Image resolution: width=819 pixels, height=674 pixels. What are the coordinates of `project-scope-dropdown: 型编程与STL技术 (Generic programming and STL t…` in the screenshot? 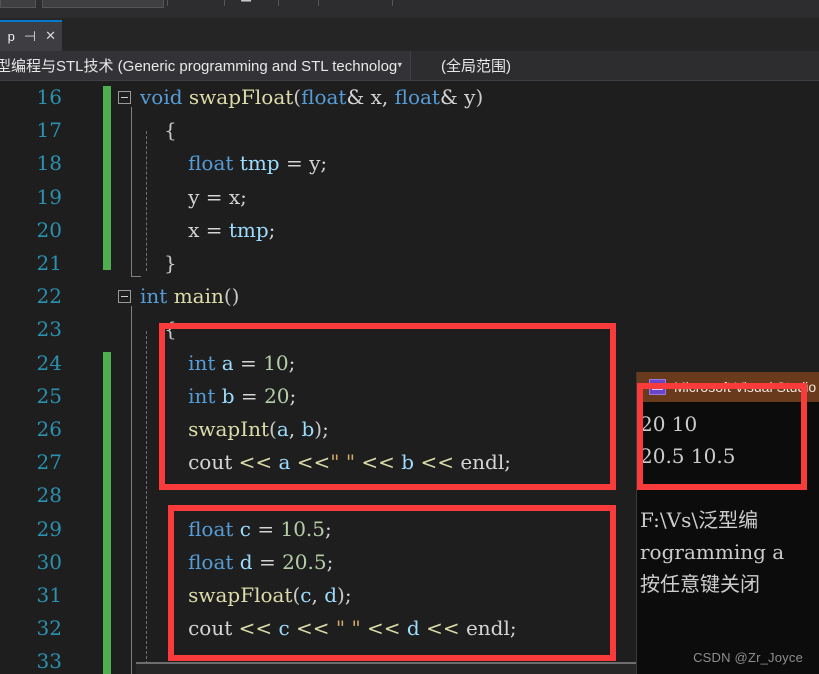 It's located at (205, 65).